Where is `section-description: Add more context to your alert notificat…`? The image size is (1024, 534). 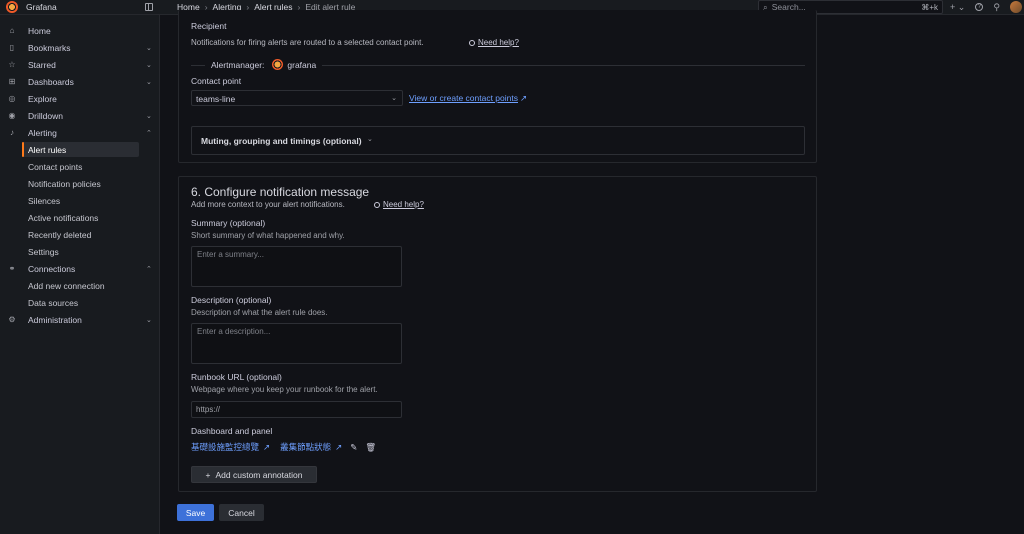
section-description: Add more context to your alert notificat… is located at coordinates (268, 204).